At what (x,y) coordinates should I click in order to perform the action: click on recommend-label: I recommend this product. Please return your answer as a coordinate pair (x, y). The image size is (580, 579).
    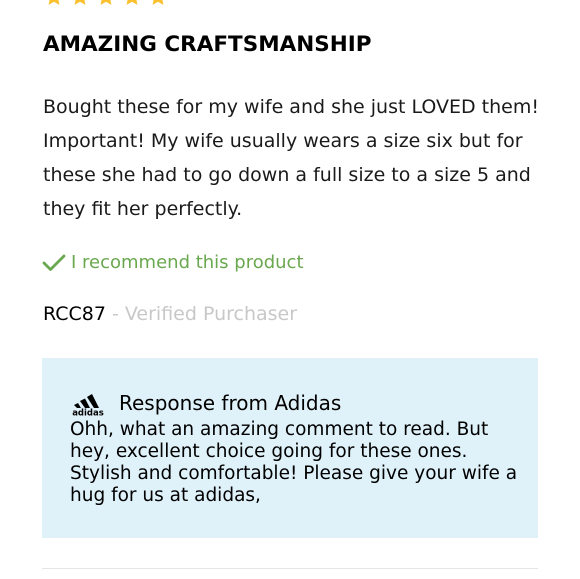
    Looking at the image, I should click on (187, 262).